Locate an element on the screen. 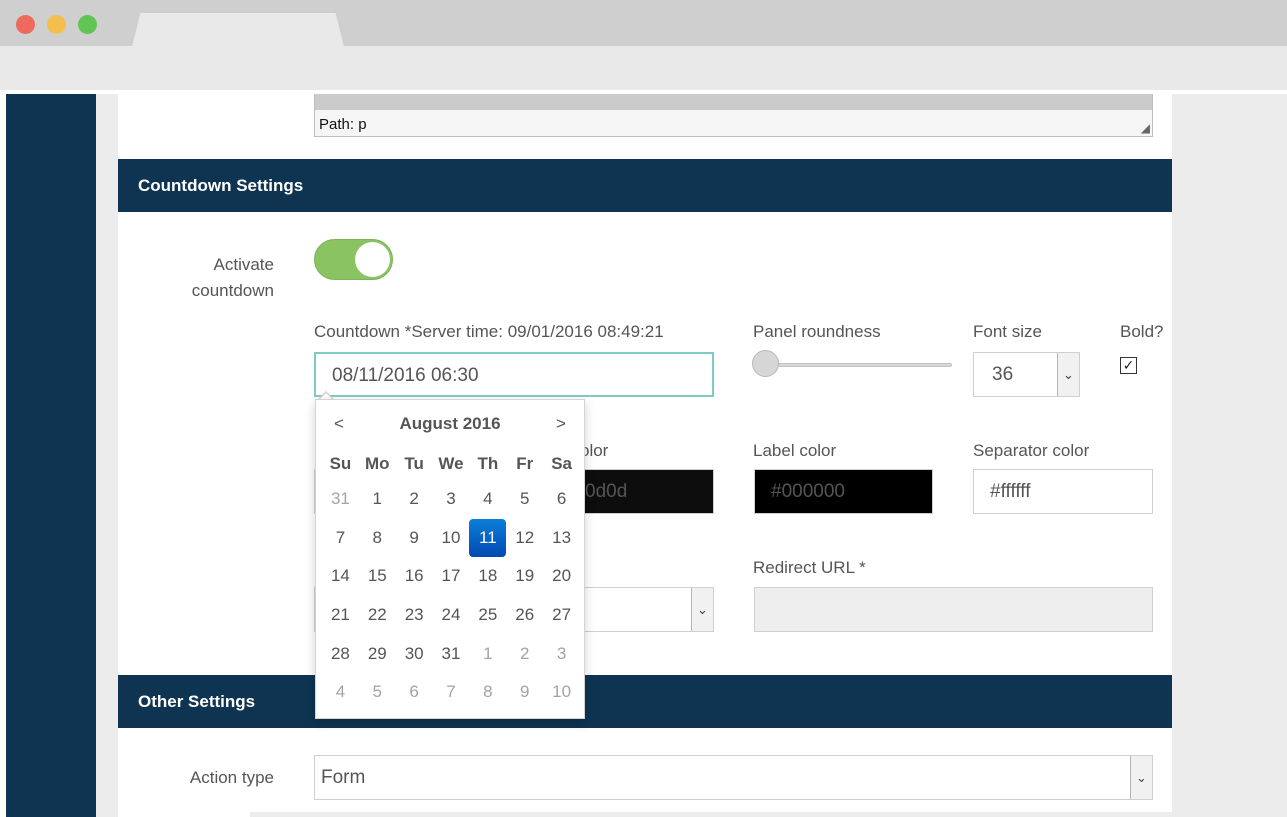 The image size is (1287, 817). datepicker-day: 29 is located at coordinates (377, 654).